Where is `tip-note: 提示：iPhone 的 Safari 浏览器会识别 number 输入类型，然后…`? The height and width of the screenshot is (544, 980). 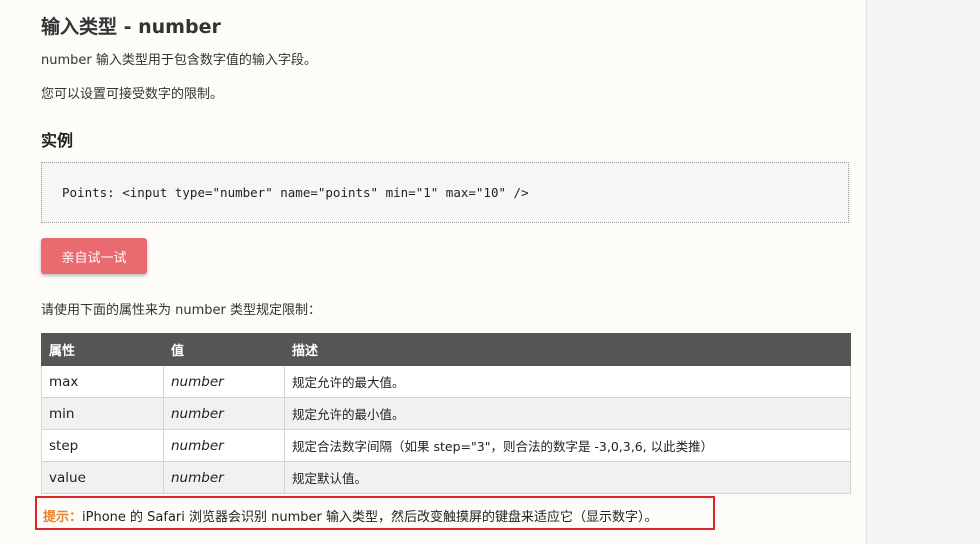 tip-note: 提示：iPhone 的 Safari 浏览器会识别 number 输入类型，然后… is located at coordinates (350, 515).